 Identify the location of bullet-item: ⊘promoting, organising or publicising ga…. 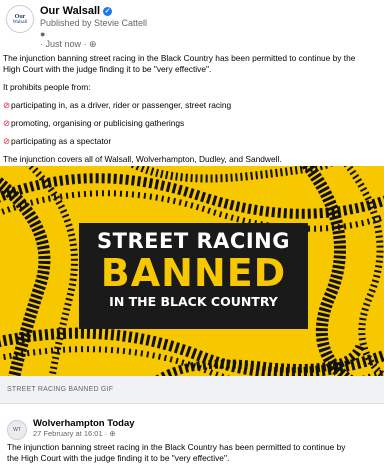
(193, 123).